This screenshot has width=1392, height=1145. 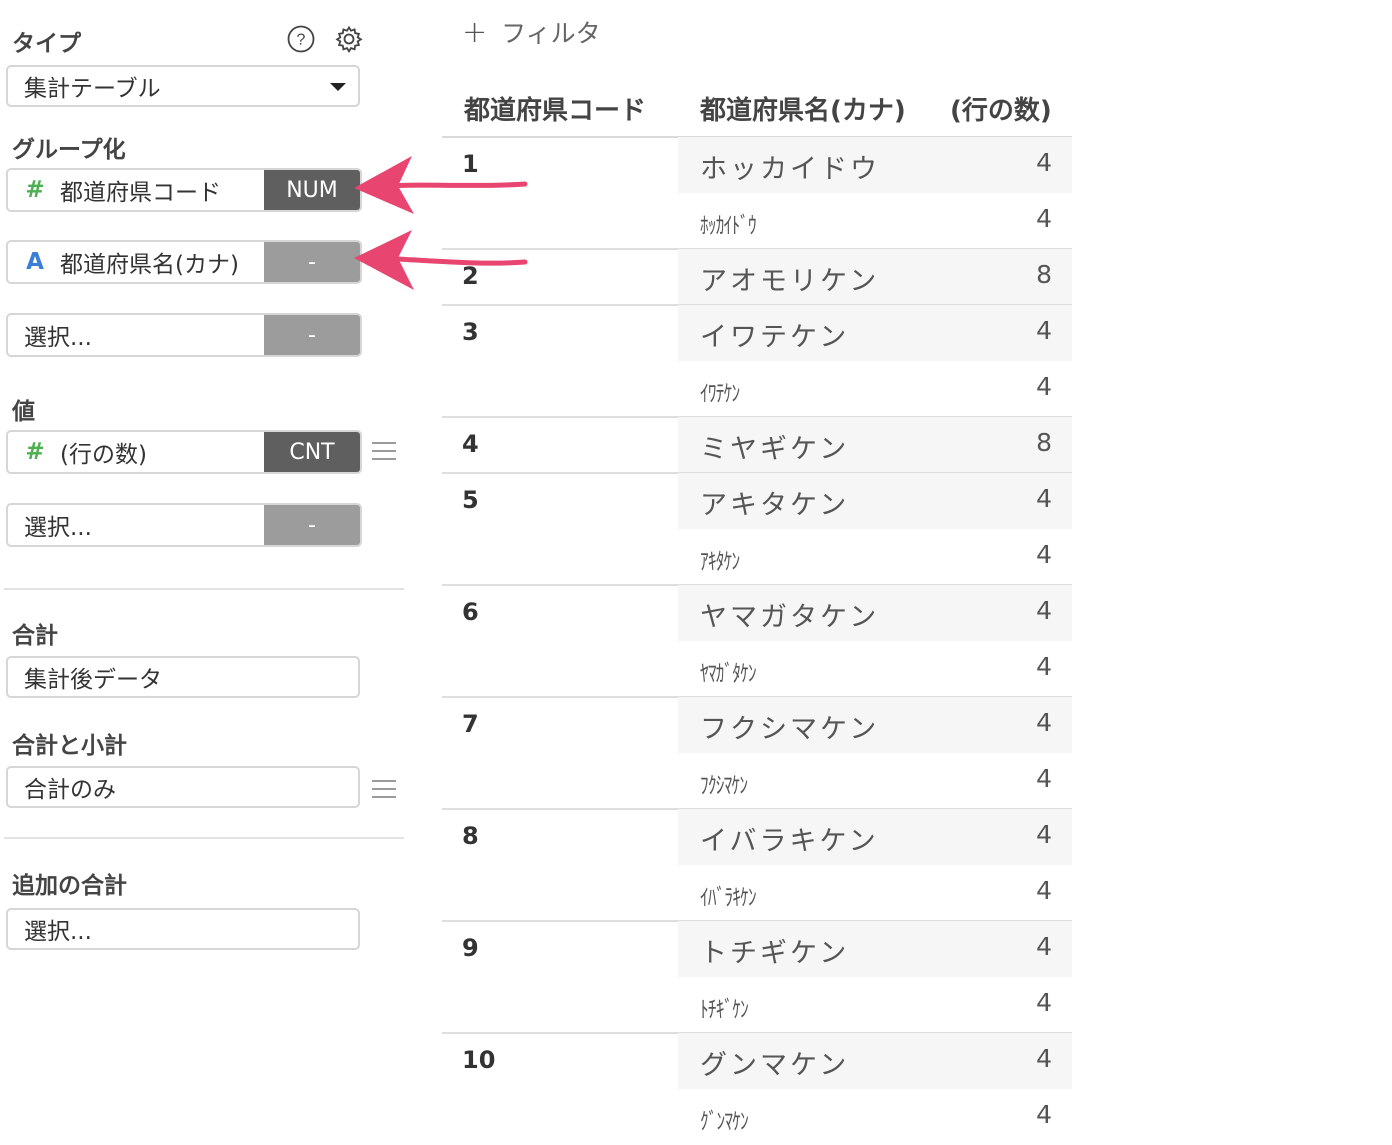 I want to click on table-row: ｲﾜﾃｹﾝ 4, so click(x=875, y=389).